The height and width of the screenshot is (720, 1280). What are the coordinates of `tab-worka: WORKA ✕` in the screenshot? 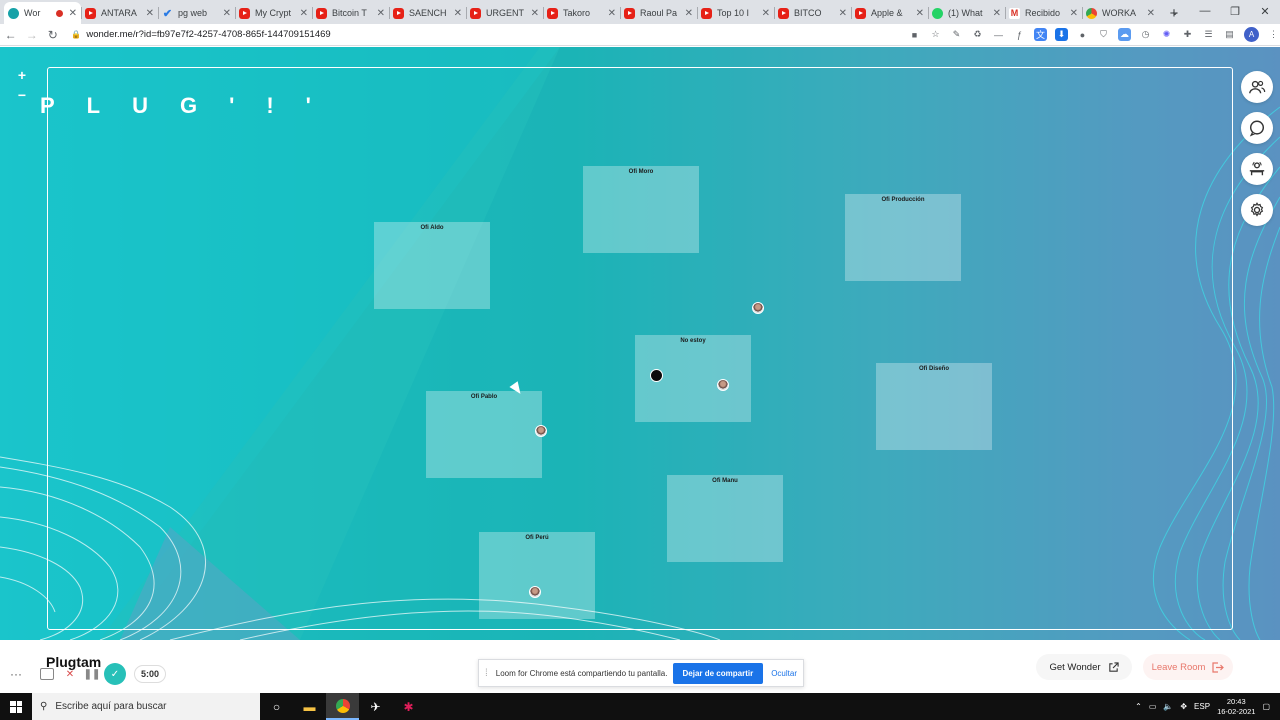 It's located at (1120, 13).